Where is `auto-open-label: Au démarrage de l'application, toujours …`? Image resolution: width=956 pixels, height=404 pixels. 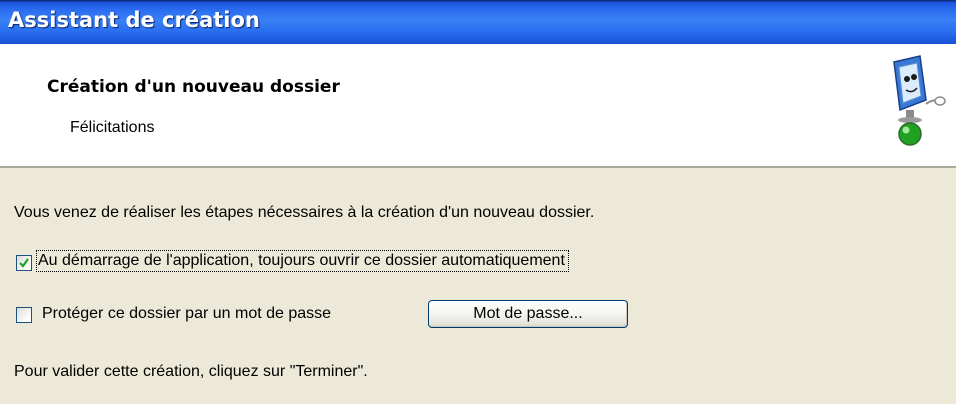 auto-open-label: Au démarrage de l'application, toujours … is located at coordinates (302, 261).